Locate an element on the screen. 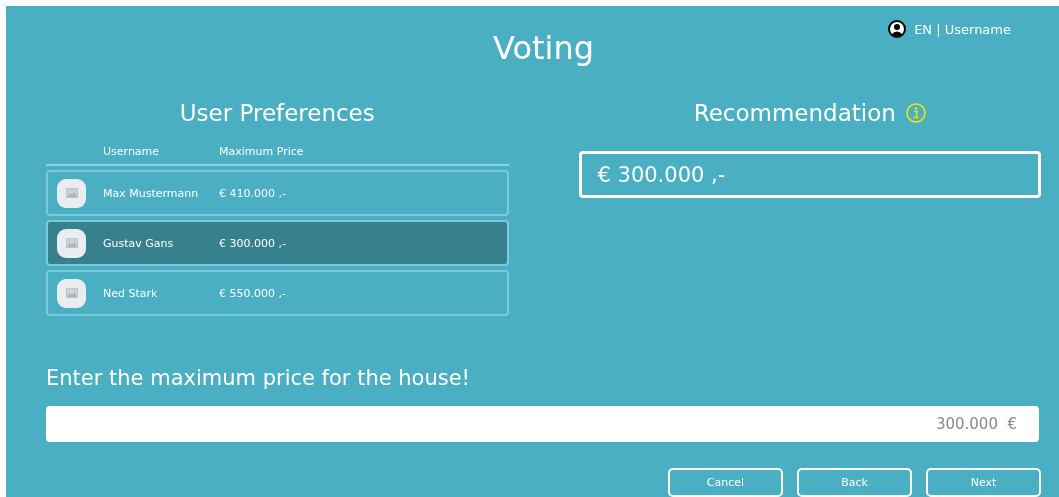 This screenshot has width=1059, height=497. info-icon is located at coordinates (915, 113).